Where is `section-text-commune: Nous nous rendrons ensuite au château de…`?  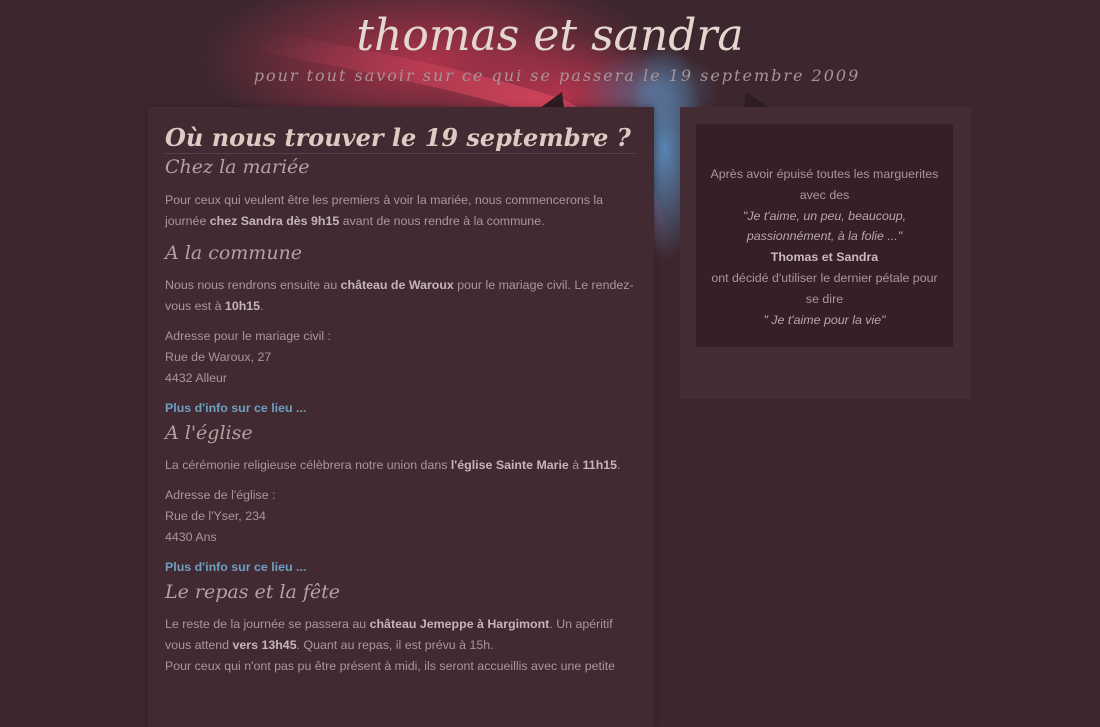
section-text-commune: Nous nous rendrons ensuite au château de… is located at coordinates (400, 296).